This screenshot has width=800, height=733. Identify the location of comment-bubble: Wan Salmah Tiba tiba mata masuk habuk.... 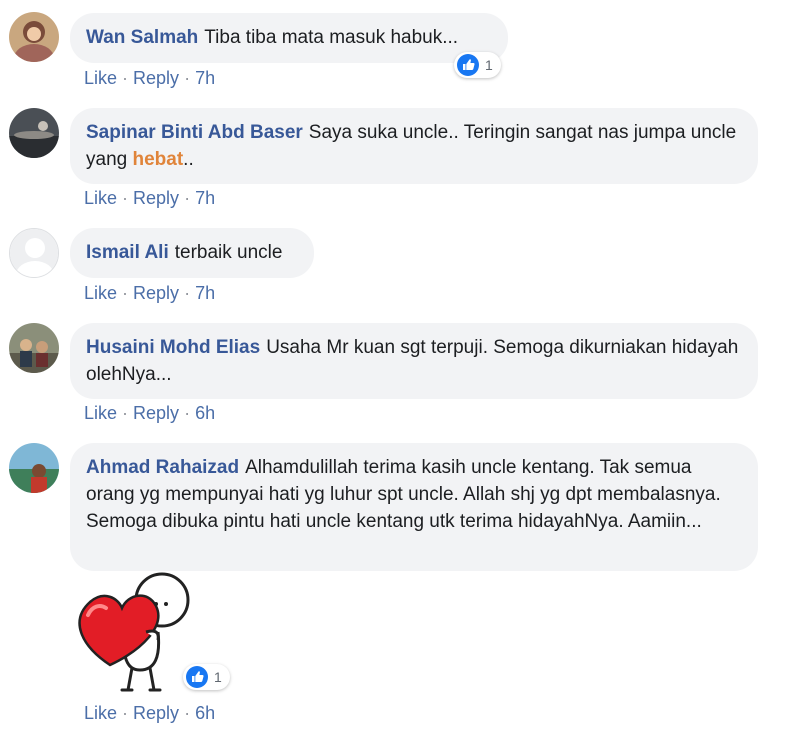
(289, 38).